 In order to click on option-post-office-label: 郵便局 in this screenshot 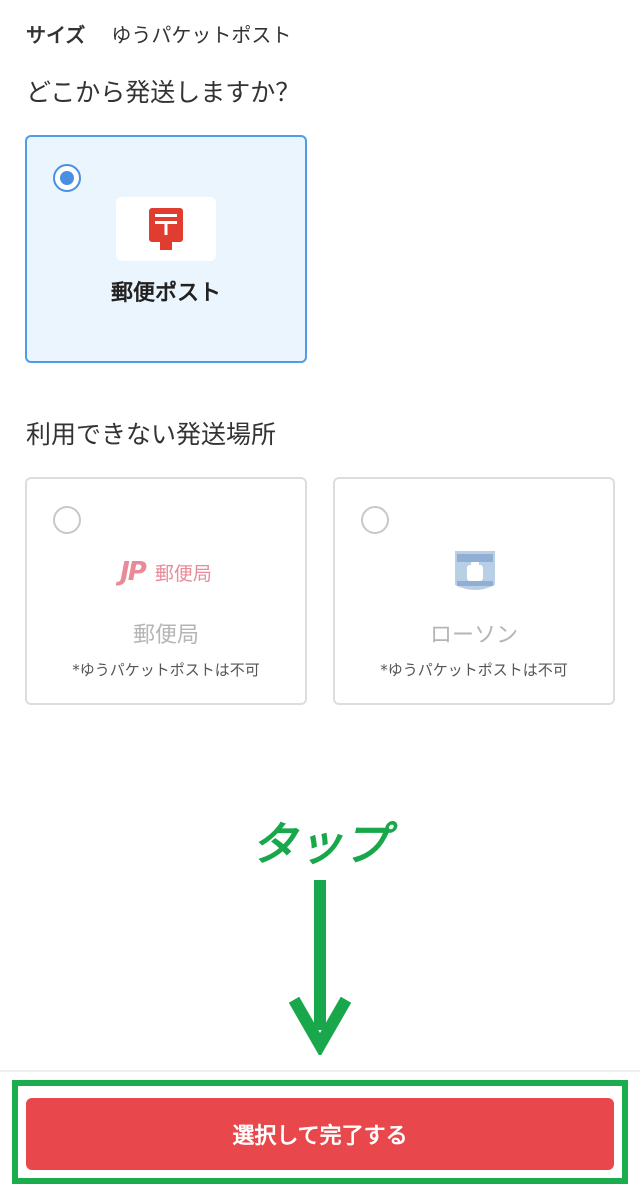, I will do `click(165, 635)`.